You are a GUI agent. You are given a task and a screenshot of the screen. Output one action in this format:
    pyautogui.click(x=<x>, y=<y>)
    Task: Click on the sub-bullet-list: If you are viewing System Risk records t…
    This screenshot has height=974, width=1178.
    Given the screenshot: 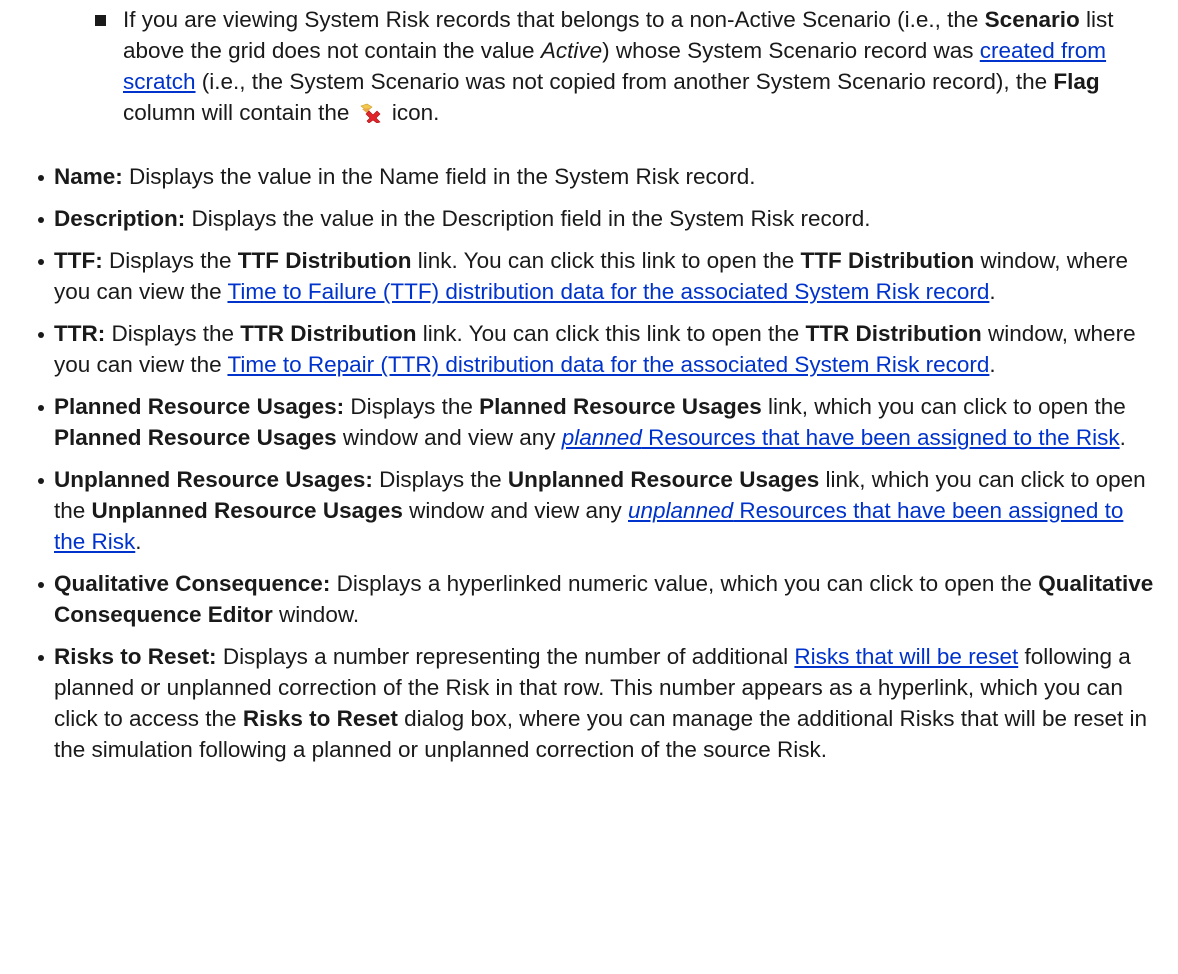 What is the action you would take?
    pyautogui.click(x=625, y=66)
    